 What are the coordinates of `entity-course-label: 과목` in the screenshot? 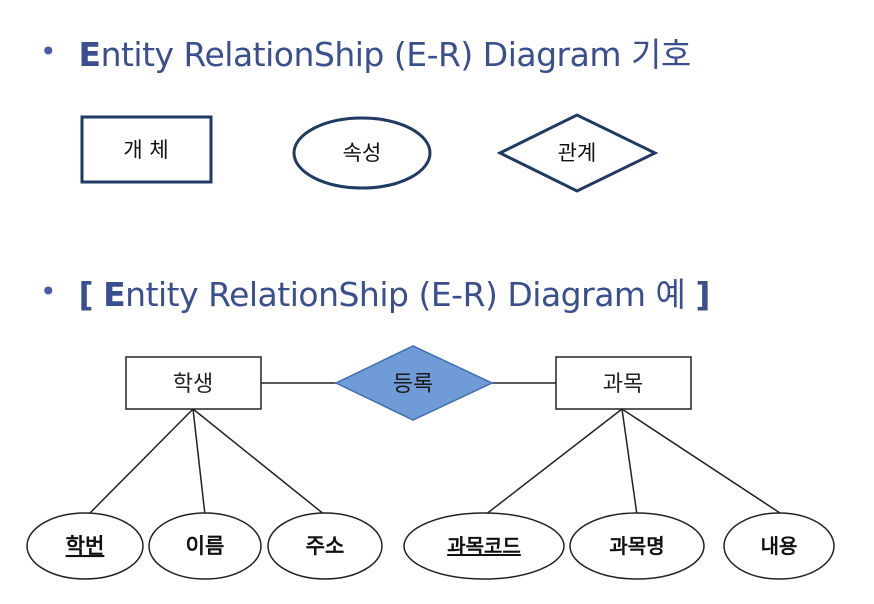 It's located at (623, 384).